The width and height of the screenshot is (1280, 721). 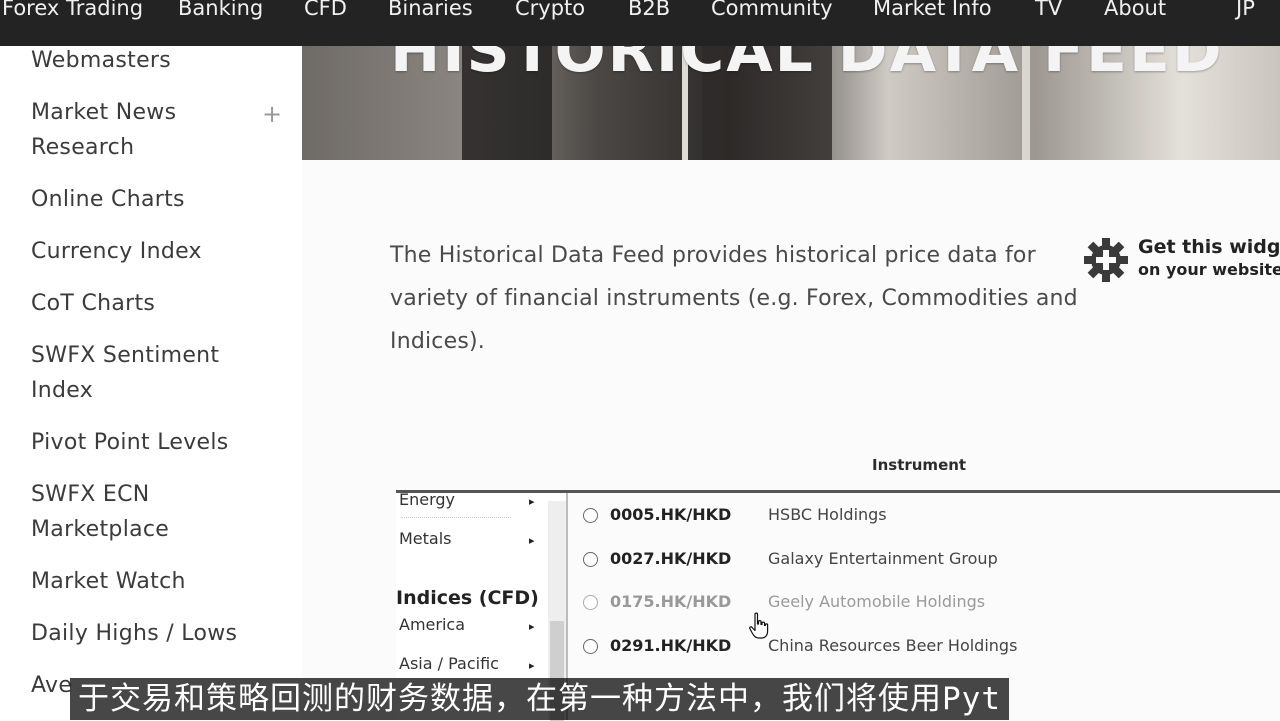 I want to click on instrument-code: 0175.HK/HKD, so click(x=671, y=601).